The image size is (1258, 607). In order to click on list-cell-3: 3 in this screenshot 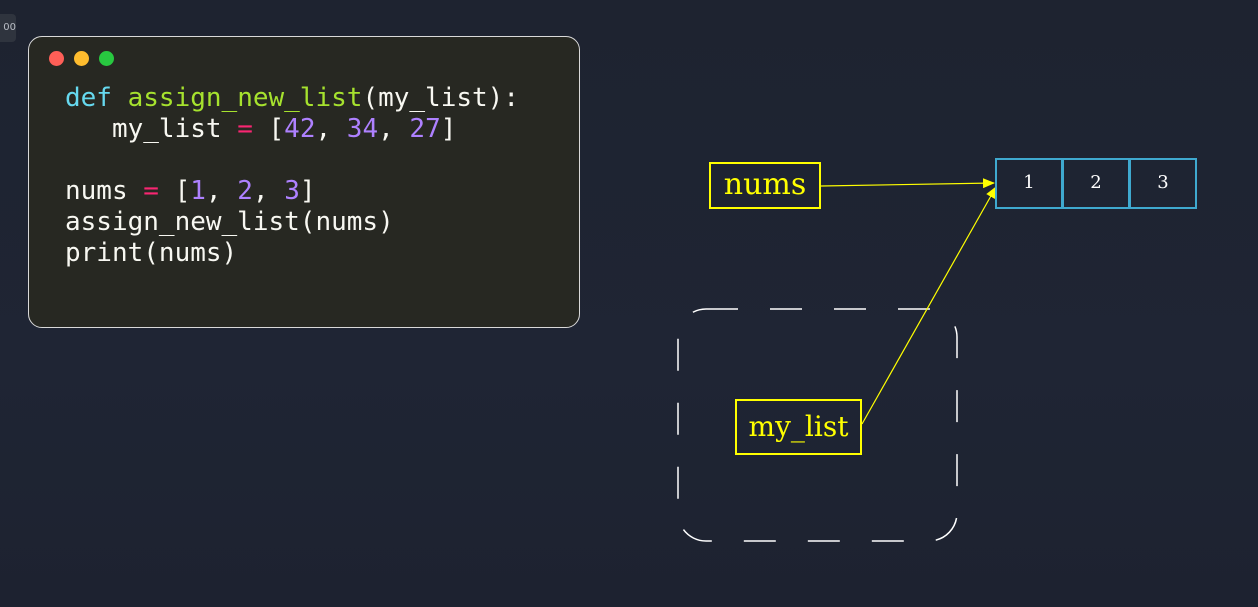, I will do `click(1163, 183)`.